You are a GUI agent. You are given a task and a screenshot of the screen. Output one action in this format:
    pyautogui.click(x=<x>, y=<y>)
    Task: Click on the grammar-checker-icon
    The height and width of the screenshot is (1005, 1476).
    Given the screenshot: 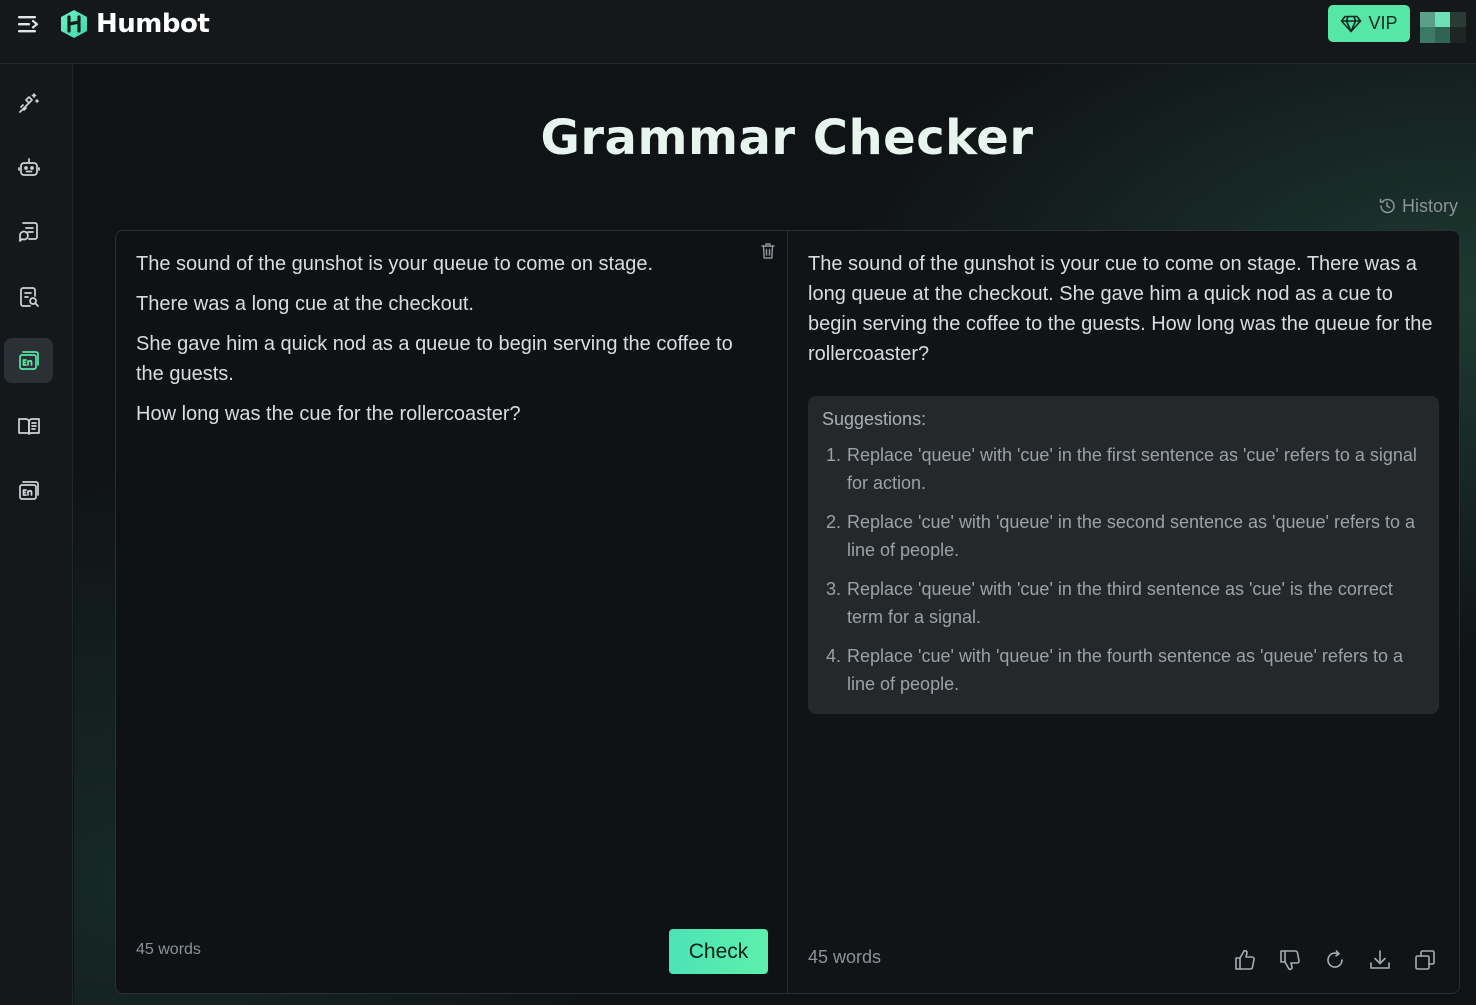 What is the action you would take?
    pyautogui.click(x=28, y=360)
    